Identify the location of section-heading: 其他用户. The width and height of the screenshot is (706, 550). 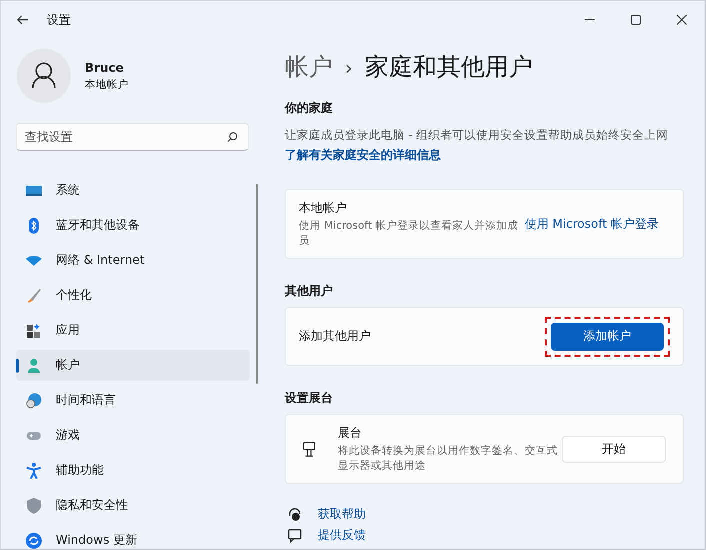
(309, 291).